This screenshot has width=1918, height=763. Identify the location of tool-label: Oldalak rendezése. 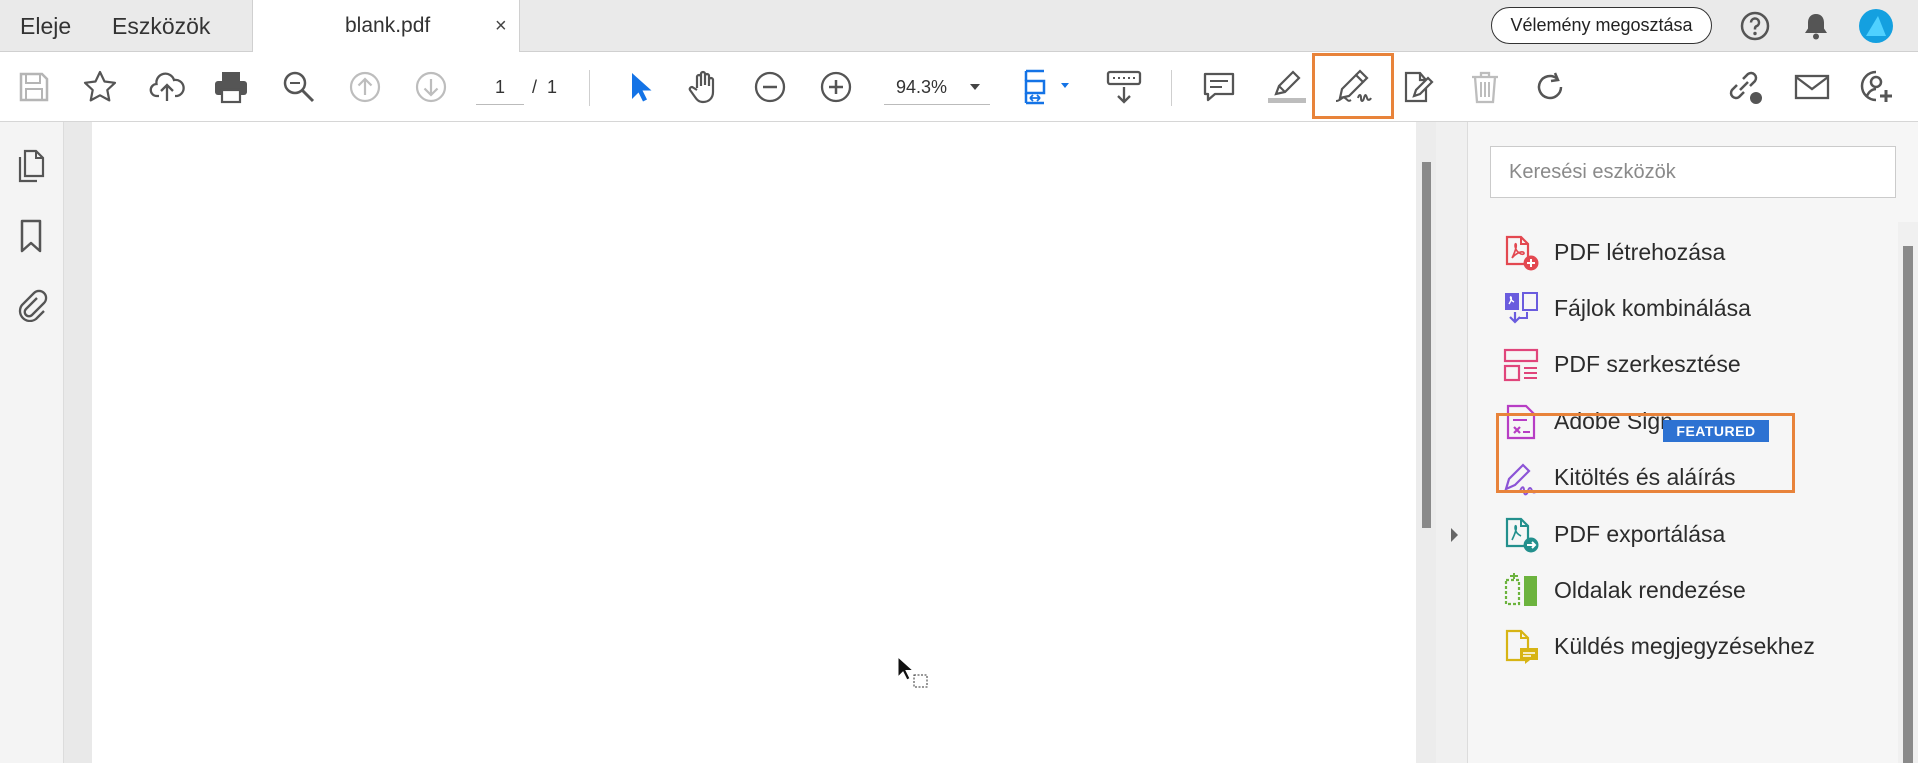
(1650, 590).